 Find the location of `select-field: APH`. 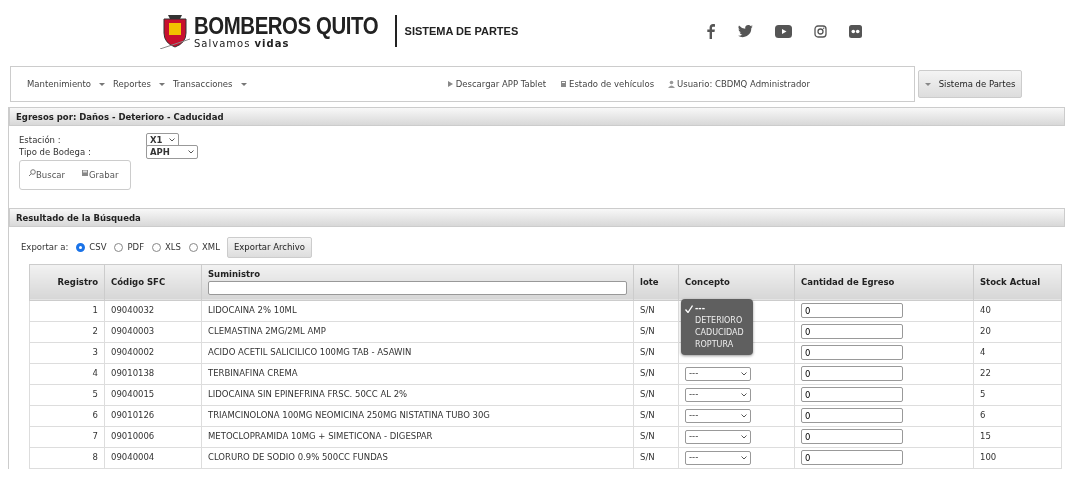

select-field: APH is located at coordinates (172, 152).